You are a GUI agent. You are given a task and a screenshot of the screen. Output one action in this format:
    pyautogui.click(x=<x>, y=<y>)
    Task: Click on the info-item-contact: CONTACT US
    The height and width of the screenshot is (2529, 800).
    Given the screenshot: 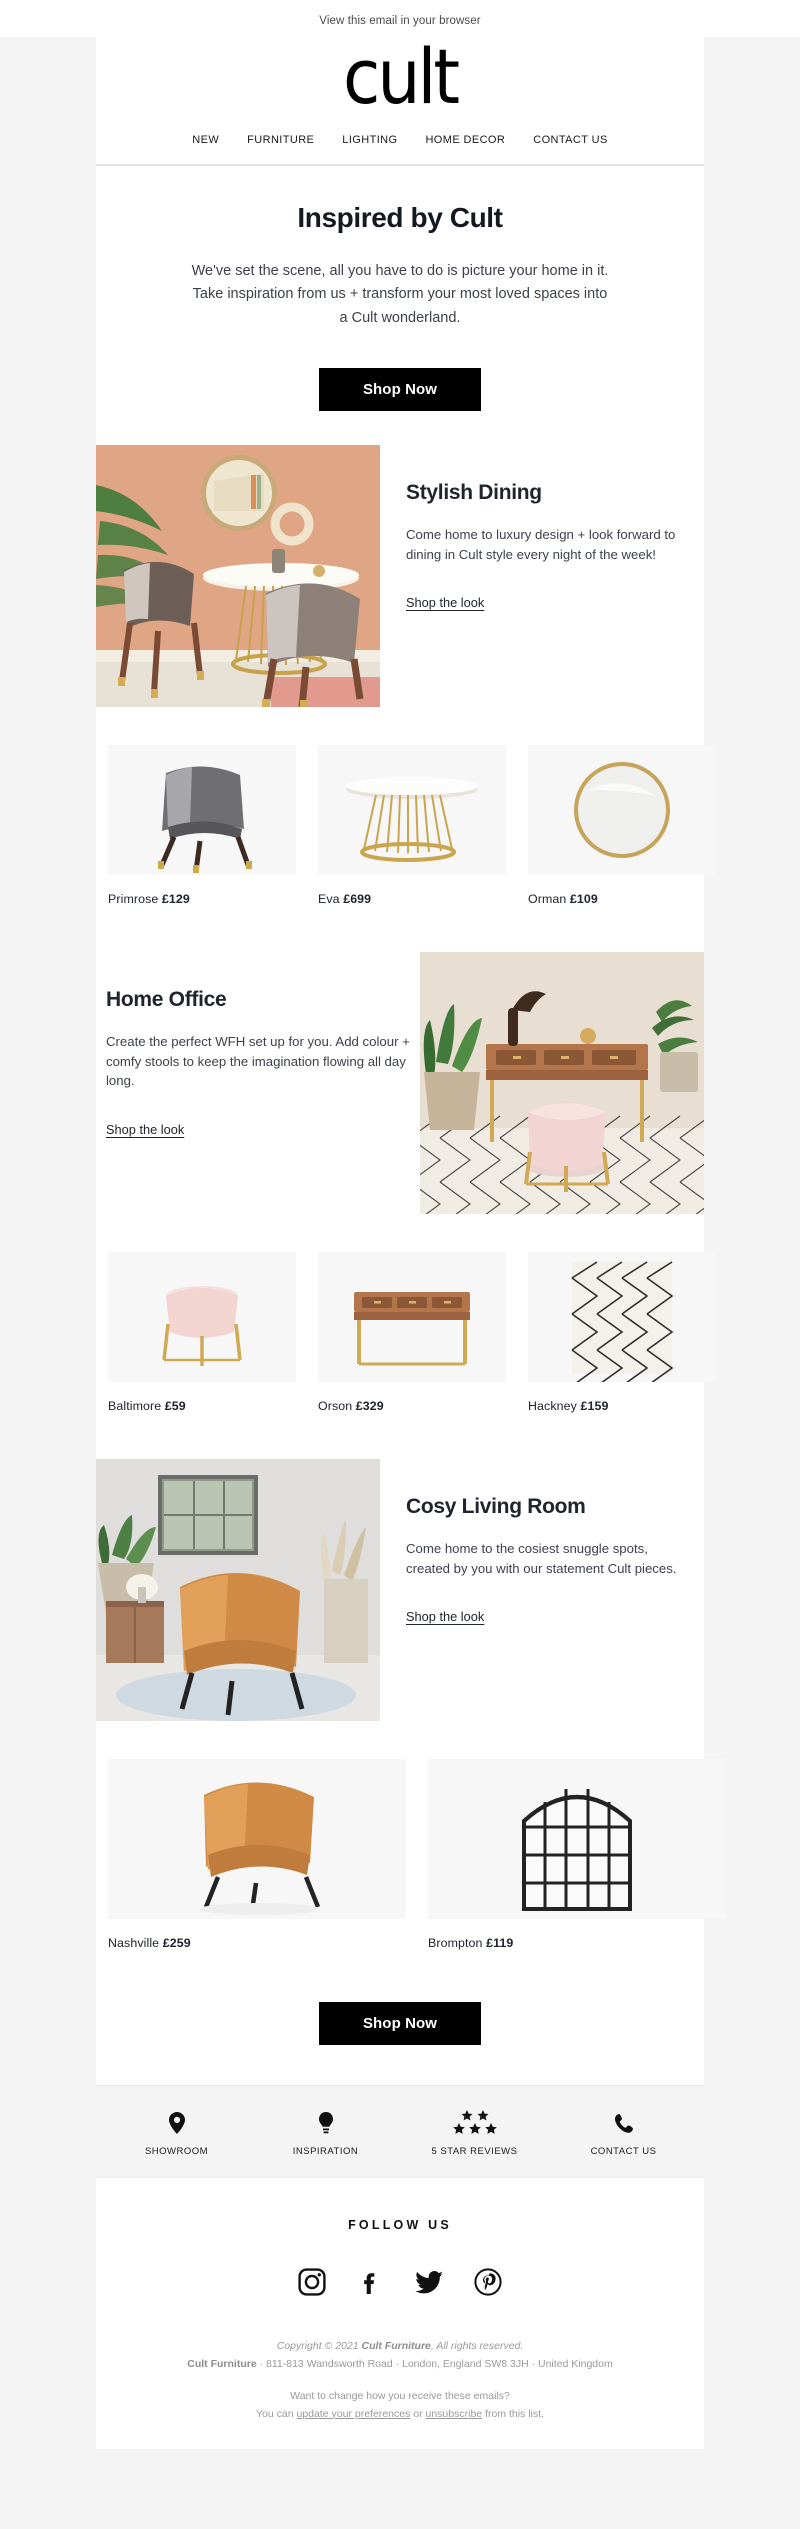 What is the action you would take?
    pyautogui.click(x=623, y=2132)
    